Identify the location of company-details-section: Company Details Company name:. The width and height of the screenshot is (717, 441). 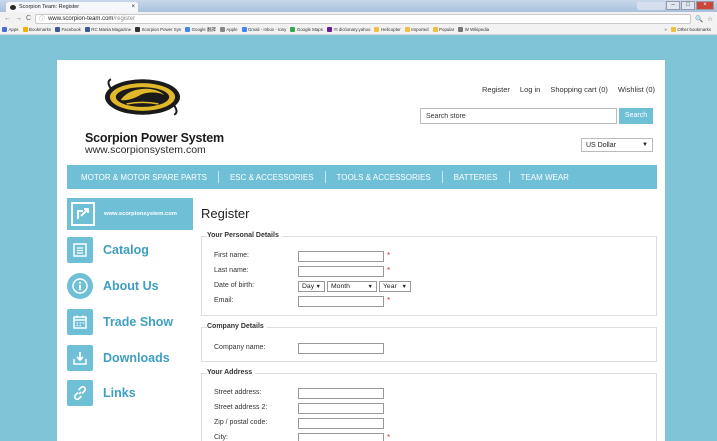
(429, 342).